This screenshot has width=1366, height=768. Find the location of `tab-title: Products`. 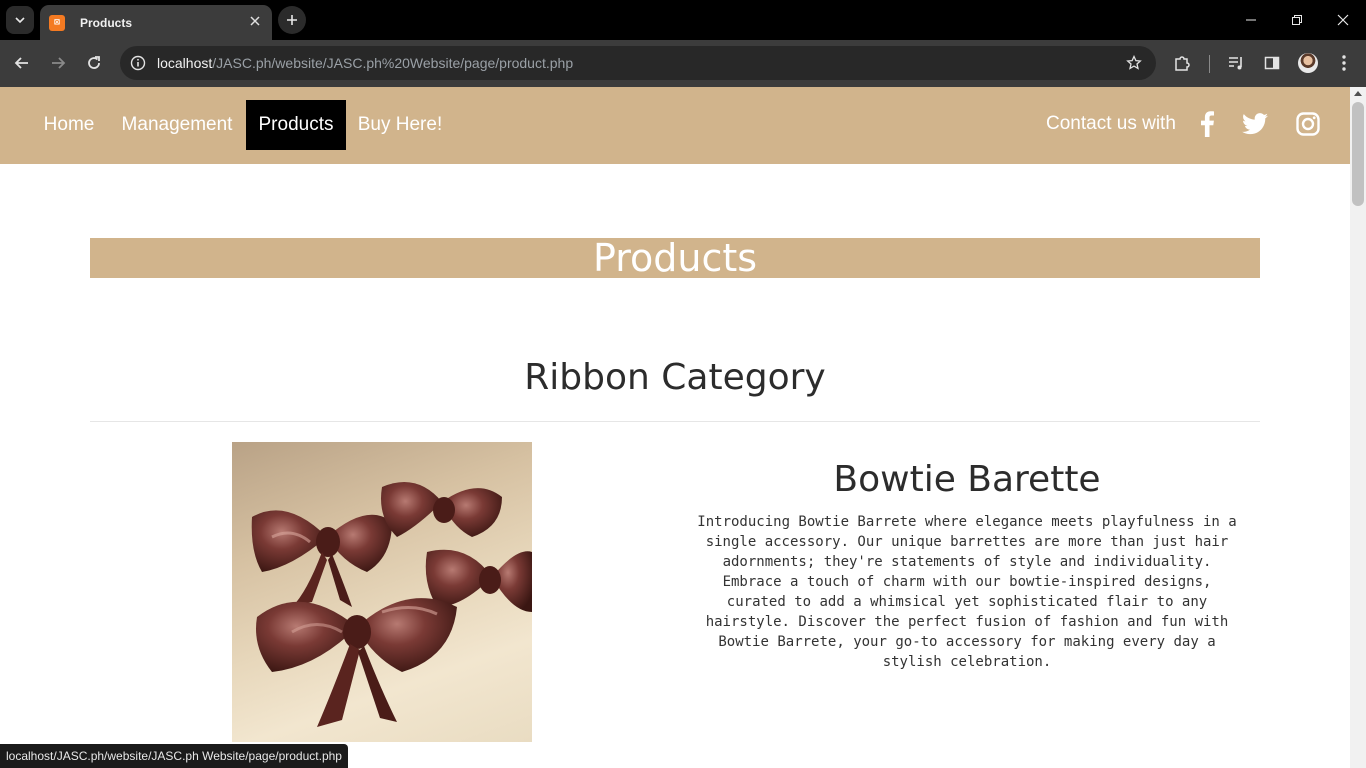

tab-title: Products is located at coordinates (106, 22).